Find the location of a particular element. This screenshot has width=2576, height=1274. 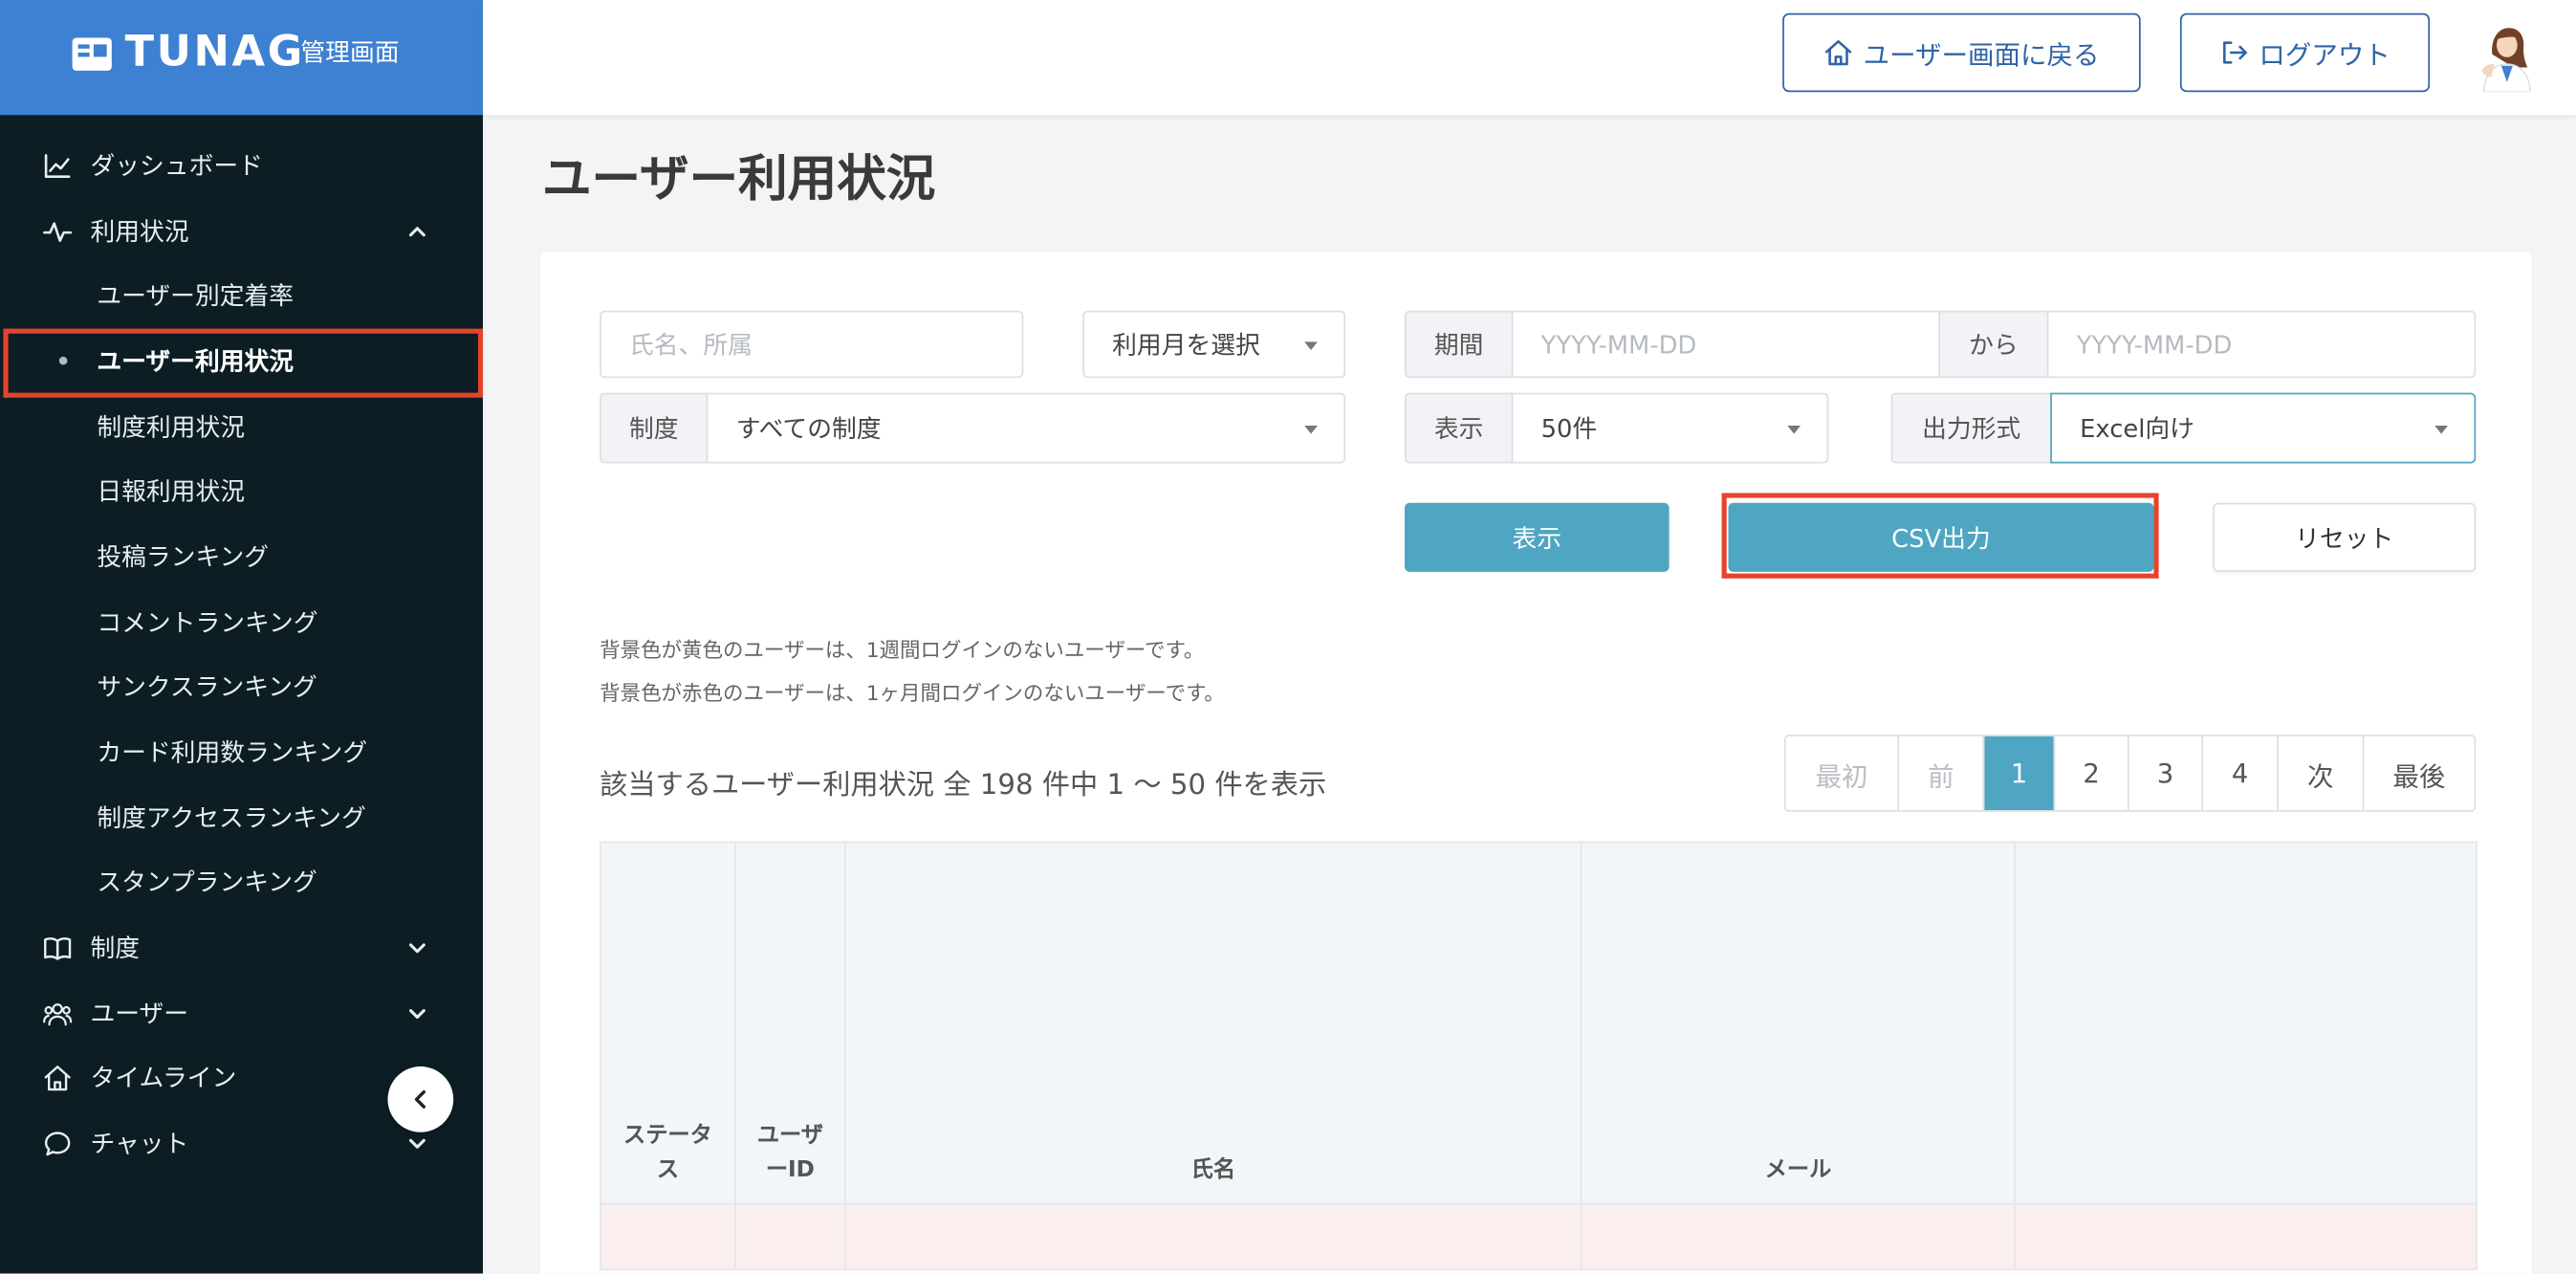

brand-bar: TUNAG 管理画面 is located at coordinates (242, 58).